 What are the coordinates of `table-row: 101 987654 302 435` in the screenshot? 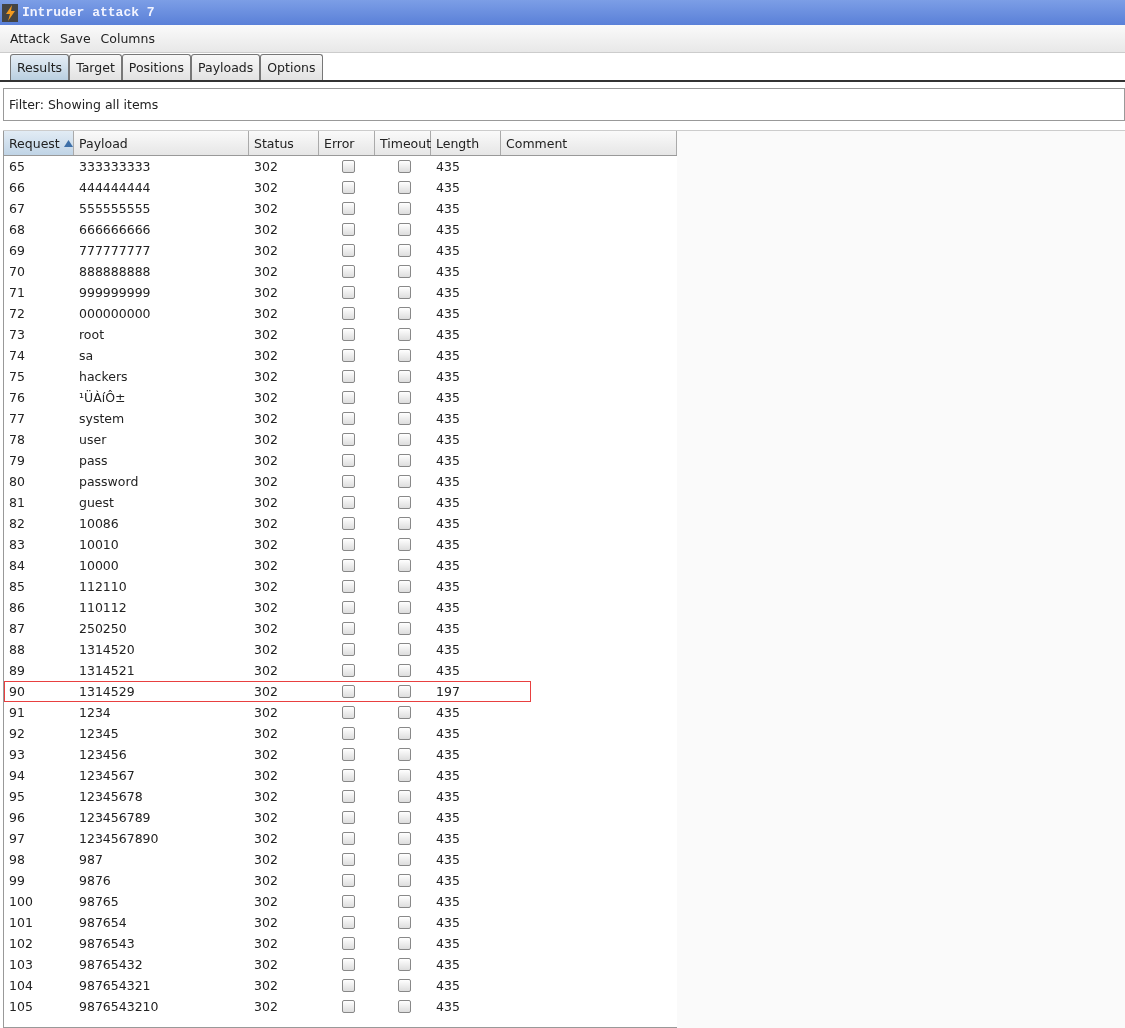 It's located at (340, 922).